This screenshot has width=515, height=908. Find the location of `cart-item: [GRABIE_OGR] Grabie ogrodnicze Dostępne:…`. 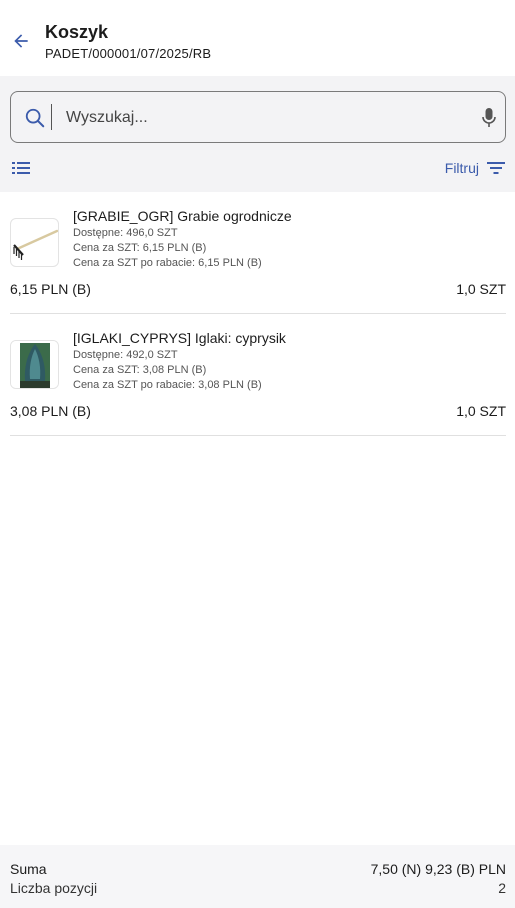

cart-item: [GRABIE_OGR] Grabie ogrodnicze Dostępne:… is located at coordinates (258, 253).